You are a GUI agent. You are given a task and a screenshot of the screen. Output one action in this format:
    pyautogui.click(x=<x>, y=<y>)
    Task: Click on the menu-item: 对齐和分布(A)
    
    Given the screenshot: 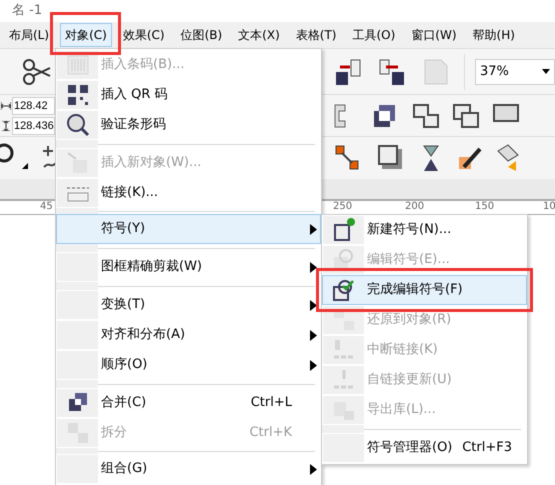 What is the action you would take?
    pyautogui.click(x=188, y=335)
    